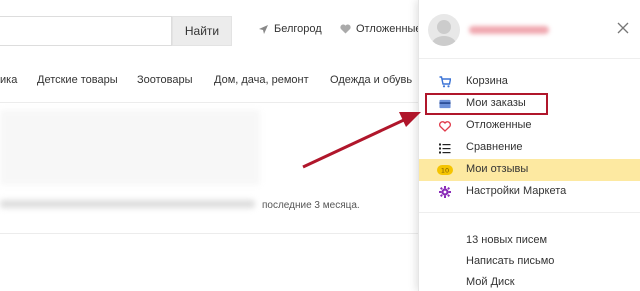 The width and height of the screenshot is (640, 291). Describe the element at coordinates (529, 170) in the screenshot. I see `menu-item-my-reviews: 10 Мои отзывы` at that location.